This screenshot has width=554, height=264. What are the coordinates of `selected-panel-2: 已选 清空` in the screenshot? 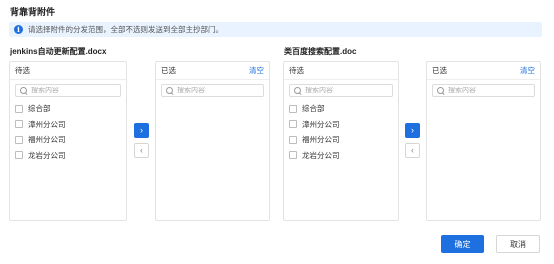 It's located at (483, 141).